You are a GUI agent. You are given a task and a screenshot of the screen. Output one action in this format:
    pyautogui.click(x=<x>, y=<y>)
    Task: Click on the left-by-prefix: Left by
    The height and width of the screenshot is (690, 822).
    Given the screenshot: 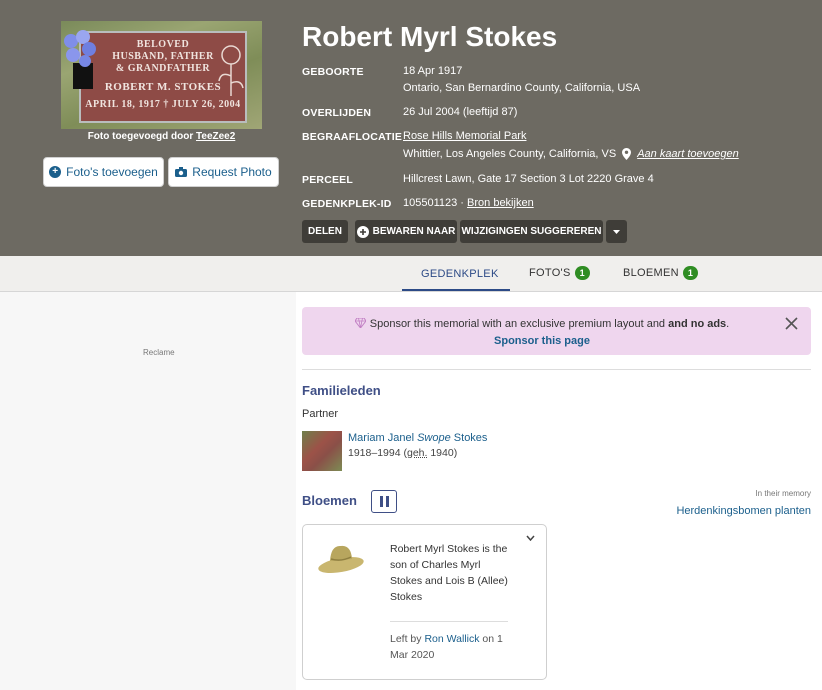 What is the action you would take?
    pyautogui.click(x=406, y=639)
    